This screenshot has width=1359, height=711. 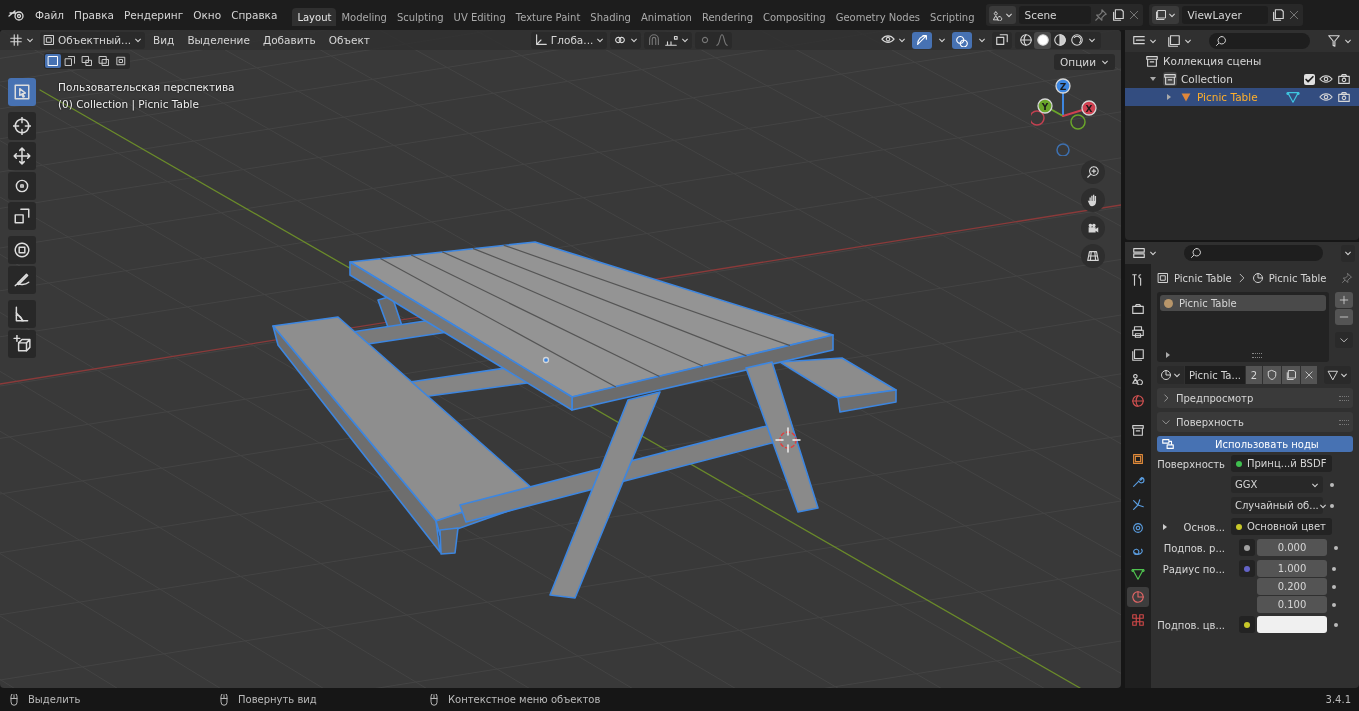 I want to click on duplicate-button, so click(x=1291, y=375).